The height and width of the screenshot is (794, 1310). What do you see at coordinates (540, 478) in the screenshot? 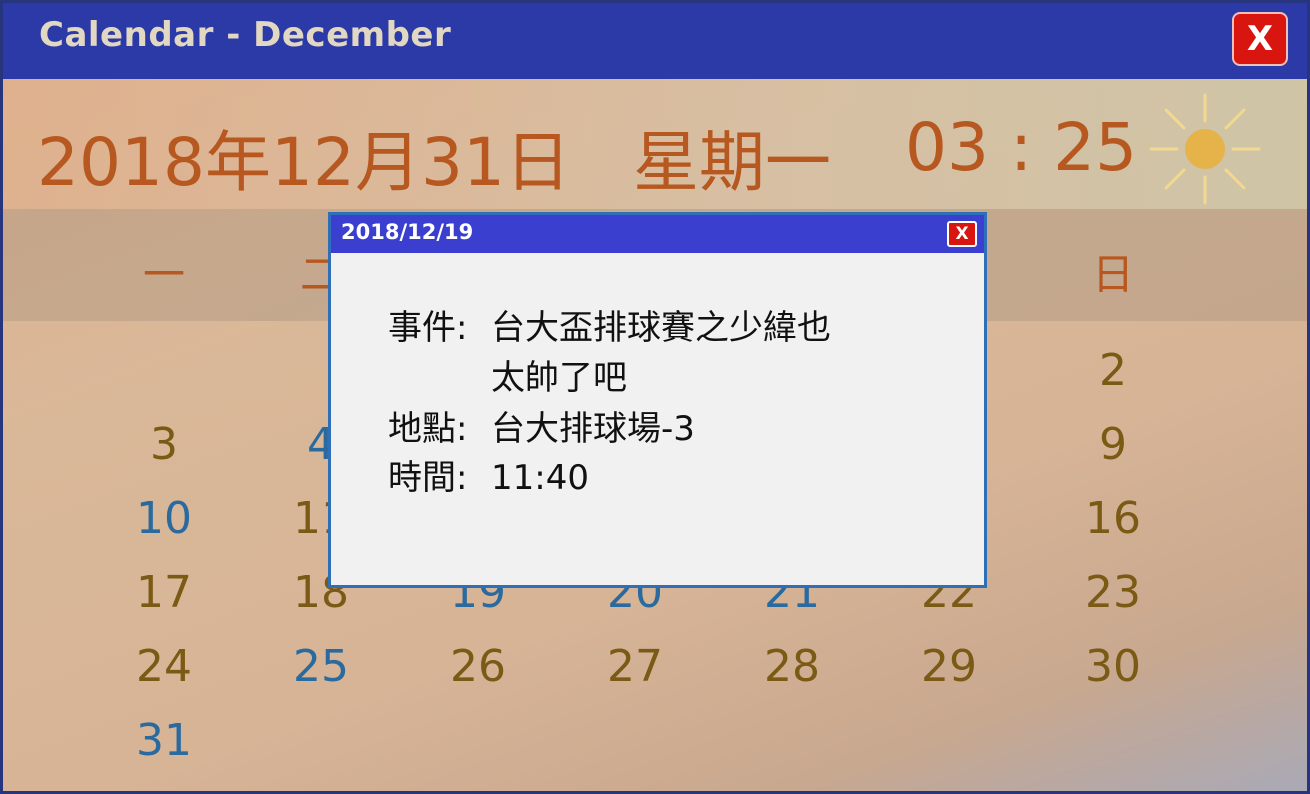
I see `time-value: 11:40` at bounding box center [540, 478].